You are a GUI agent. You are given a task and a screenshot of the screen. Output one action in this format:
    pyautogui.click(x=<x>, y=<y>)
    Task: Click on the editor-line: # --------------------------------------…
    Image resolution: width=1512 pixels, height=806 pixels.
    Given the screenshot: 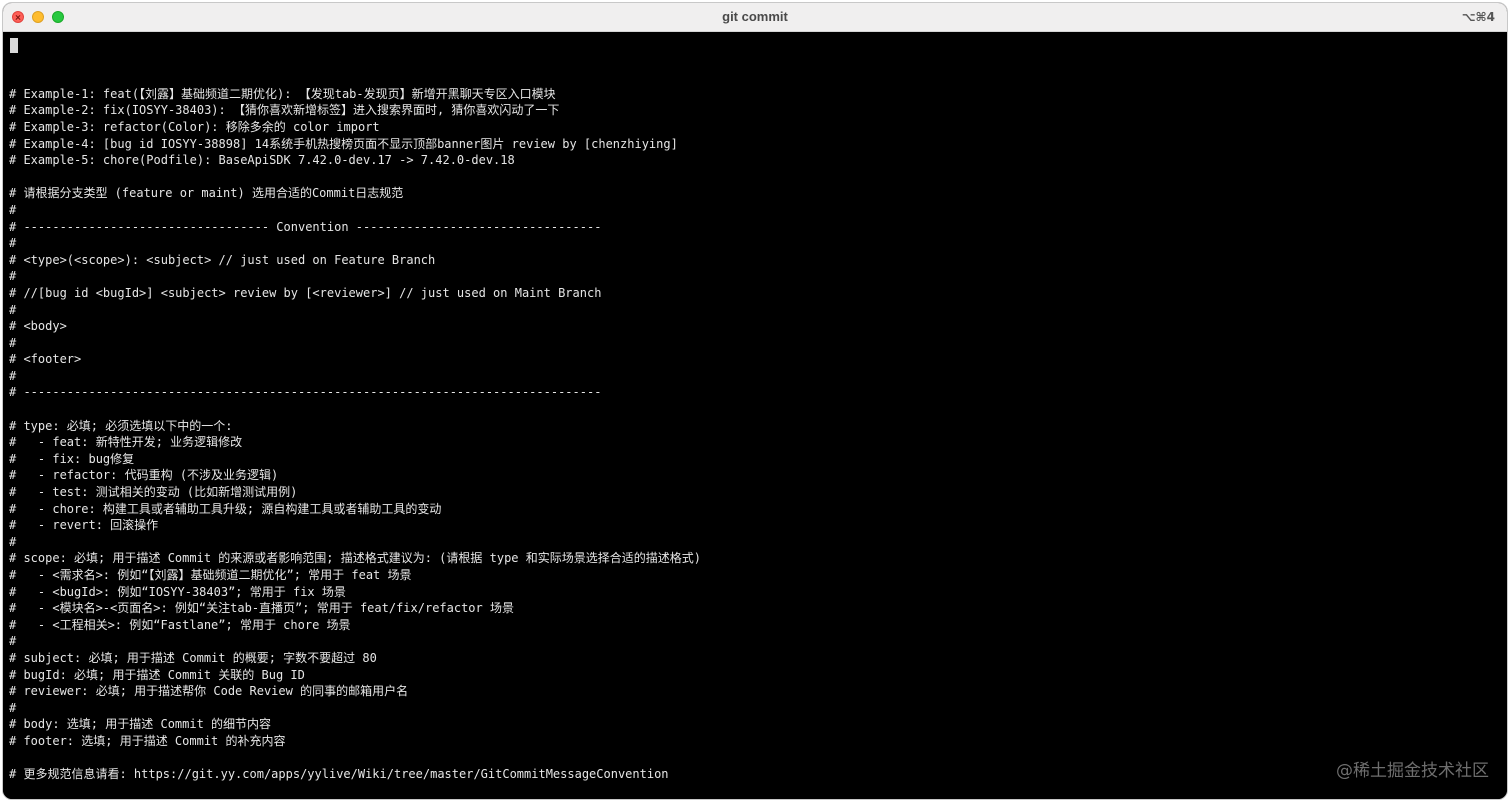 What is the action you would take?
    pyautogui.click(x=305, y=392)
    